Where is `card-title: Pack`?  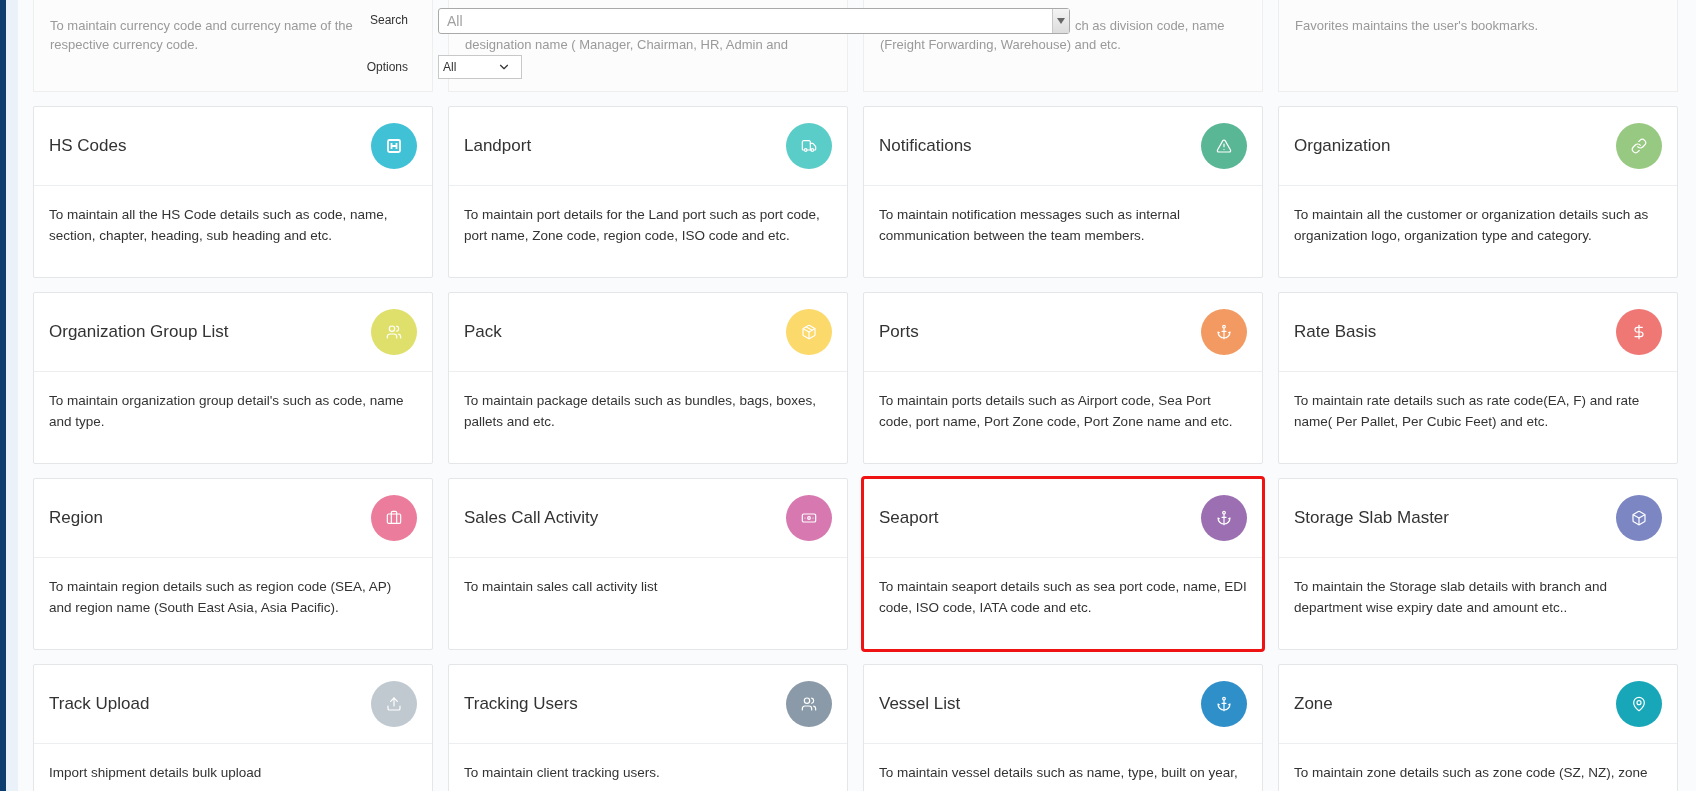 card-title: Pack is located at coordinates (483, 332).